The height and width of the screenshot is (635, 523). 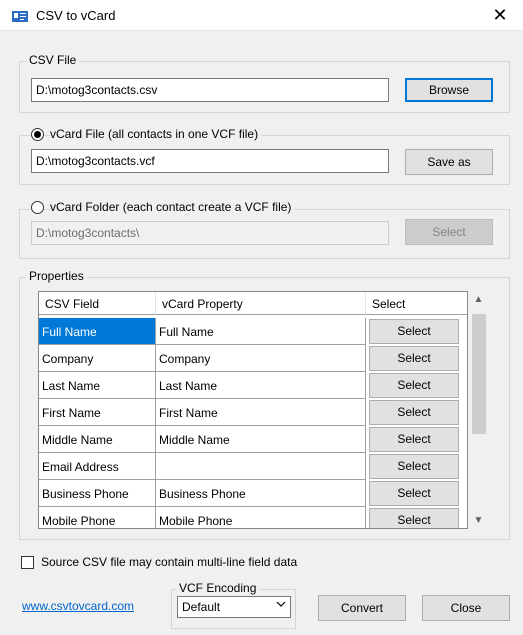 I want to click on vcard-property-cell: Last Name, so click(x=261, y=385).